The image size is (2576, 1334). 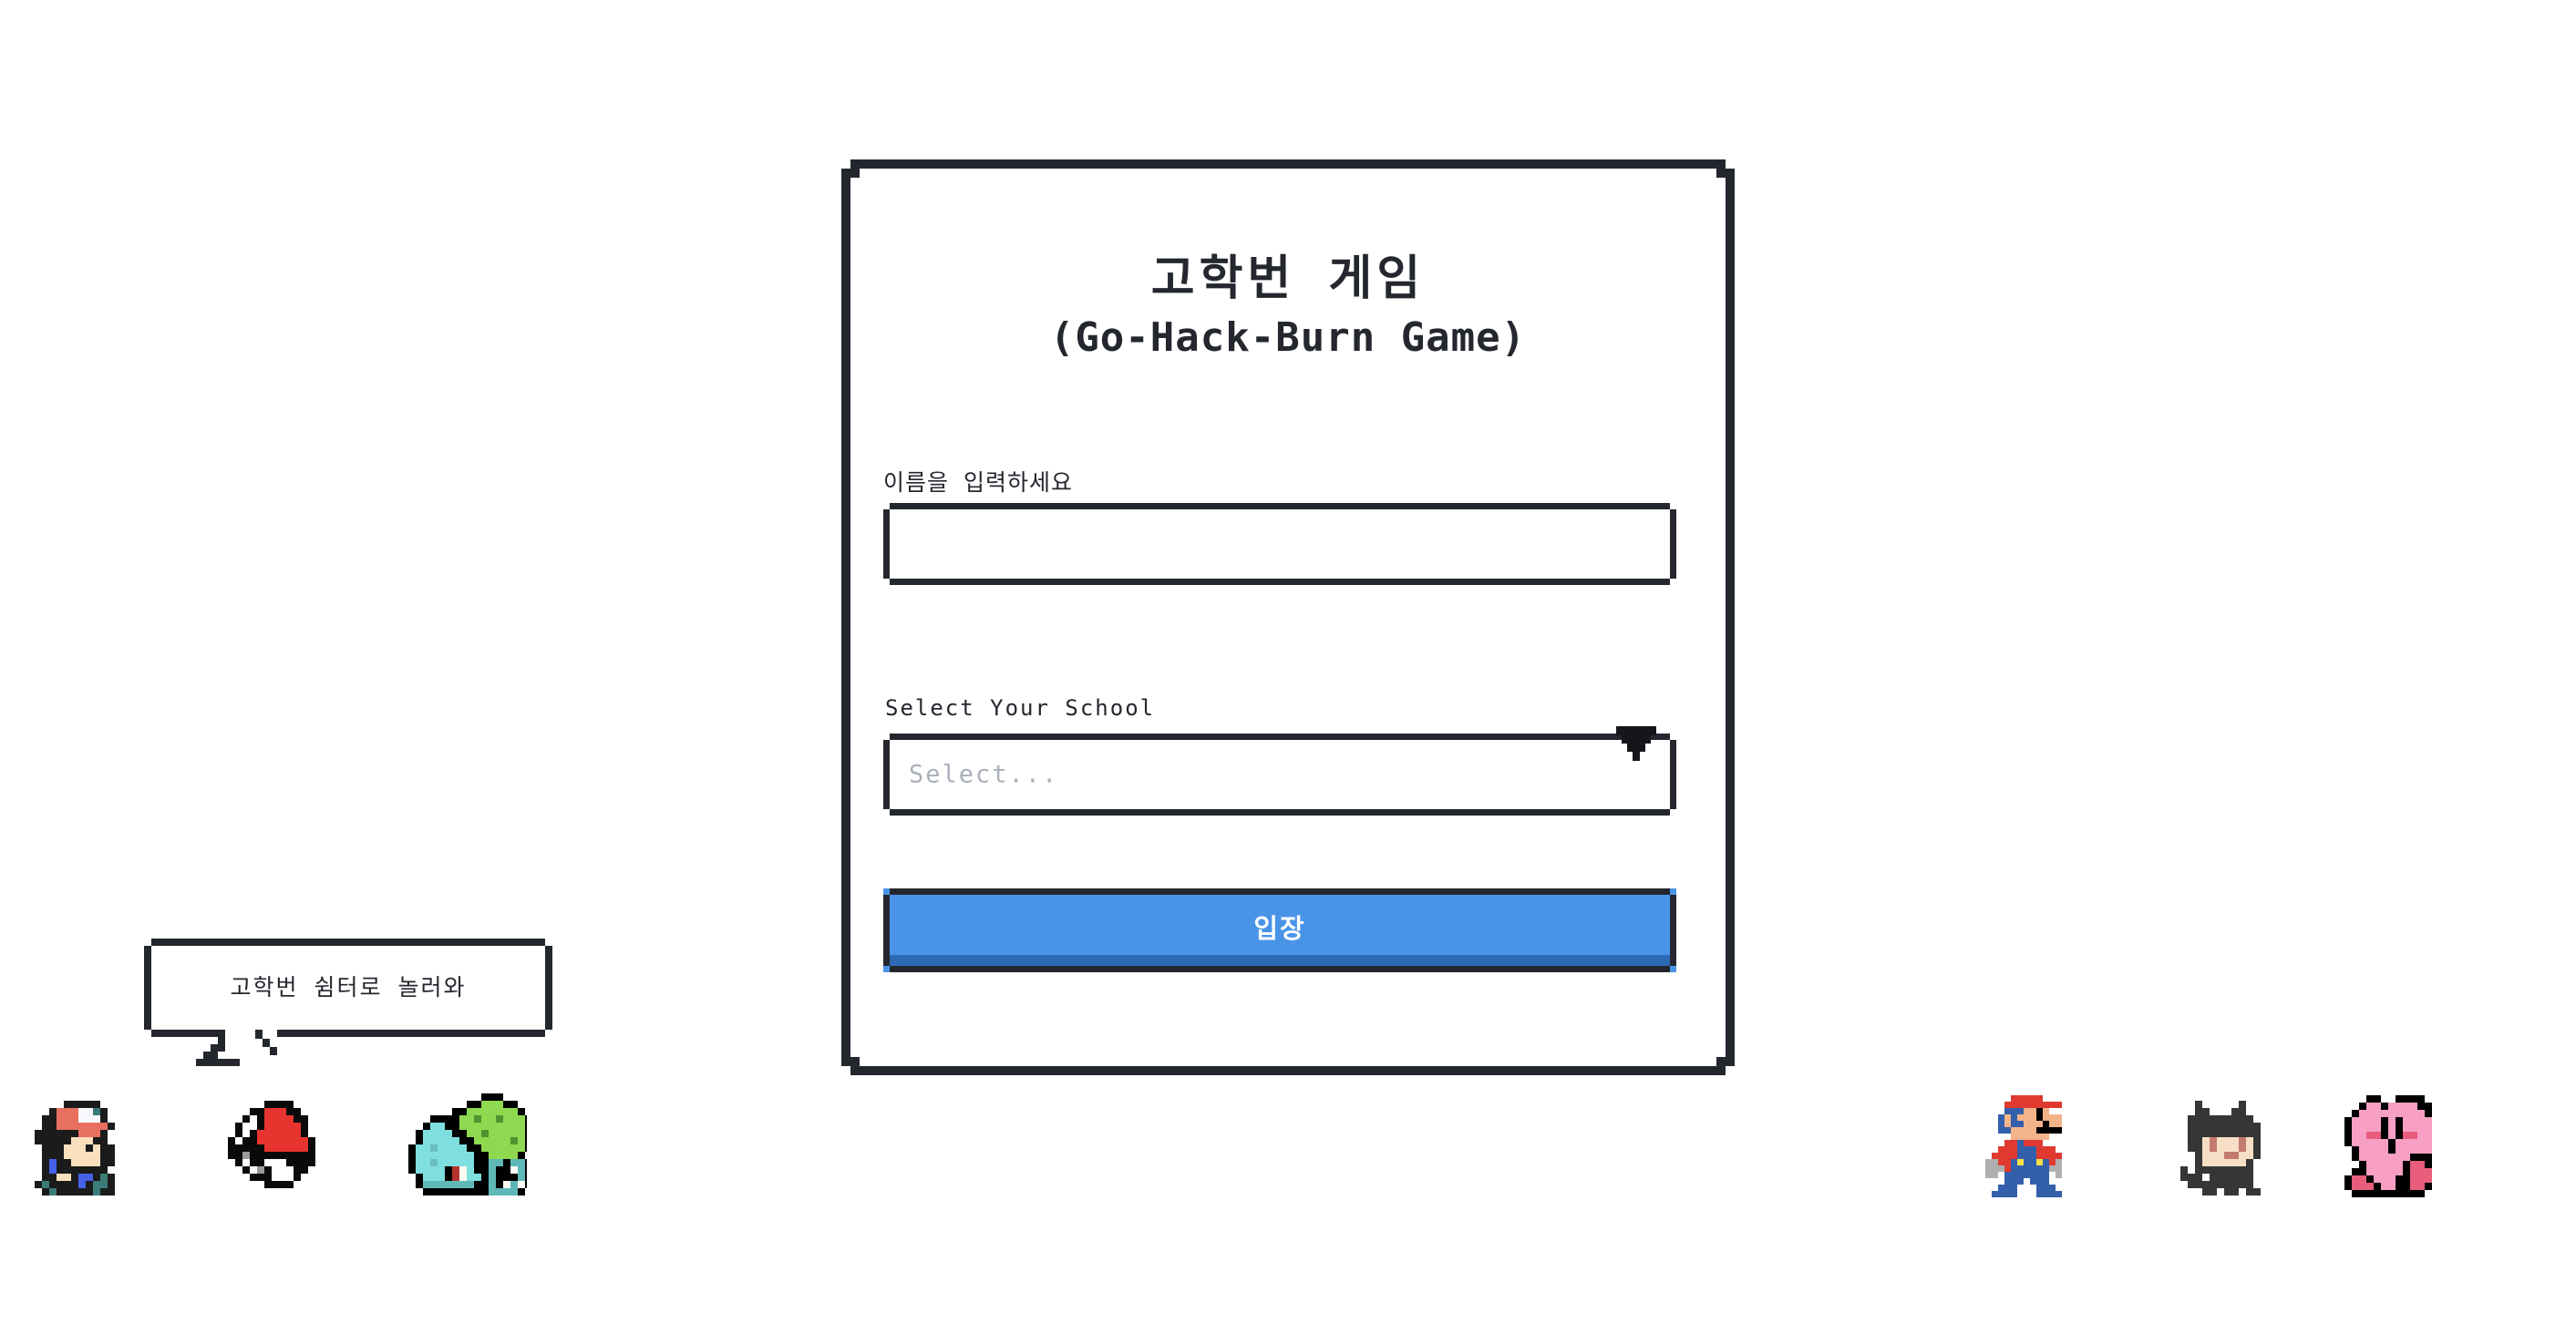 What do you see at coordinates (235, 1061) in the screenshot?
I see `speech-bubble-tail` at bounding box center [235, 1061].